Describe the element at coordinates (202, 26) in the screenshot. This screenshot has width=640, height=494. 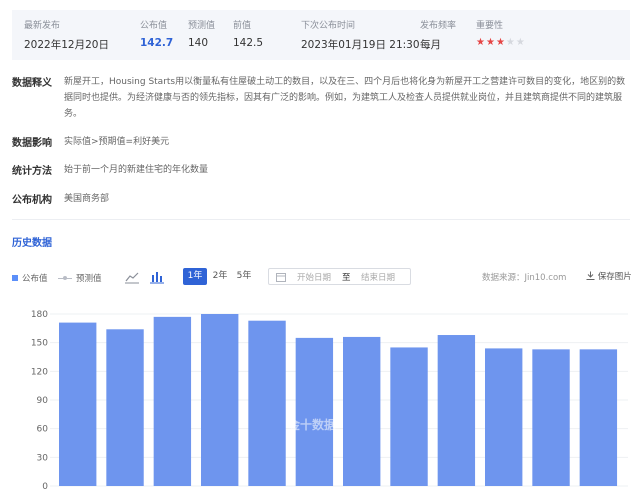
I see `forecast-label: 预测值` at that location.